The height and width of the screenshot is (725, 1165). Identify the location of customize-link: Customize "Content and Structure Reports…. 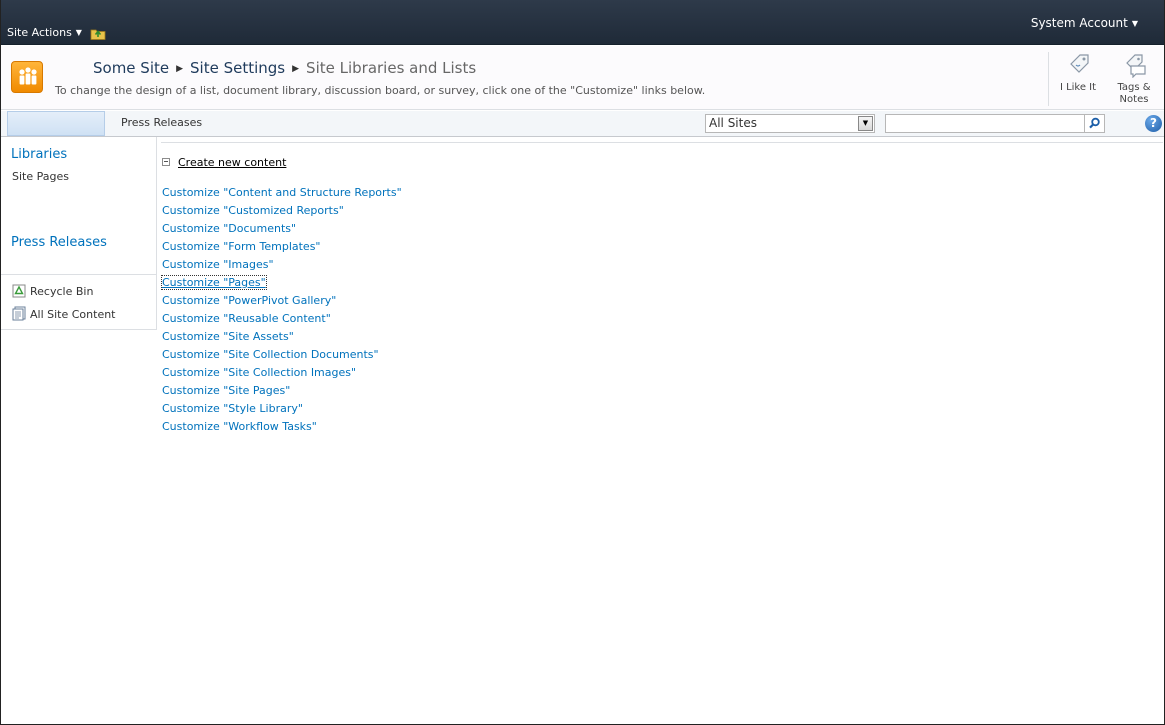
(282, 192).